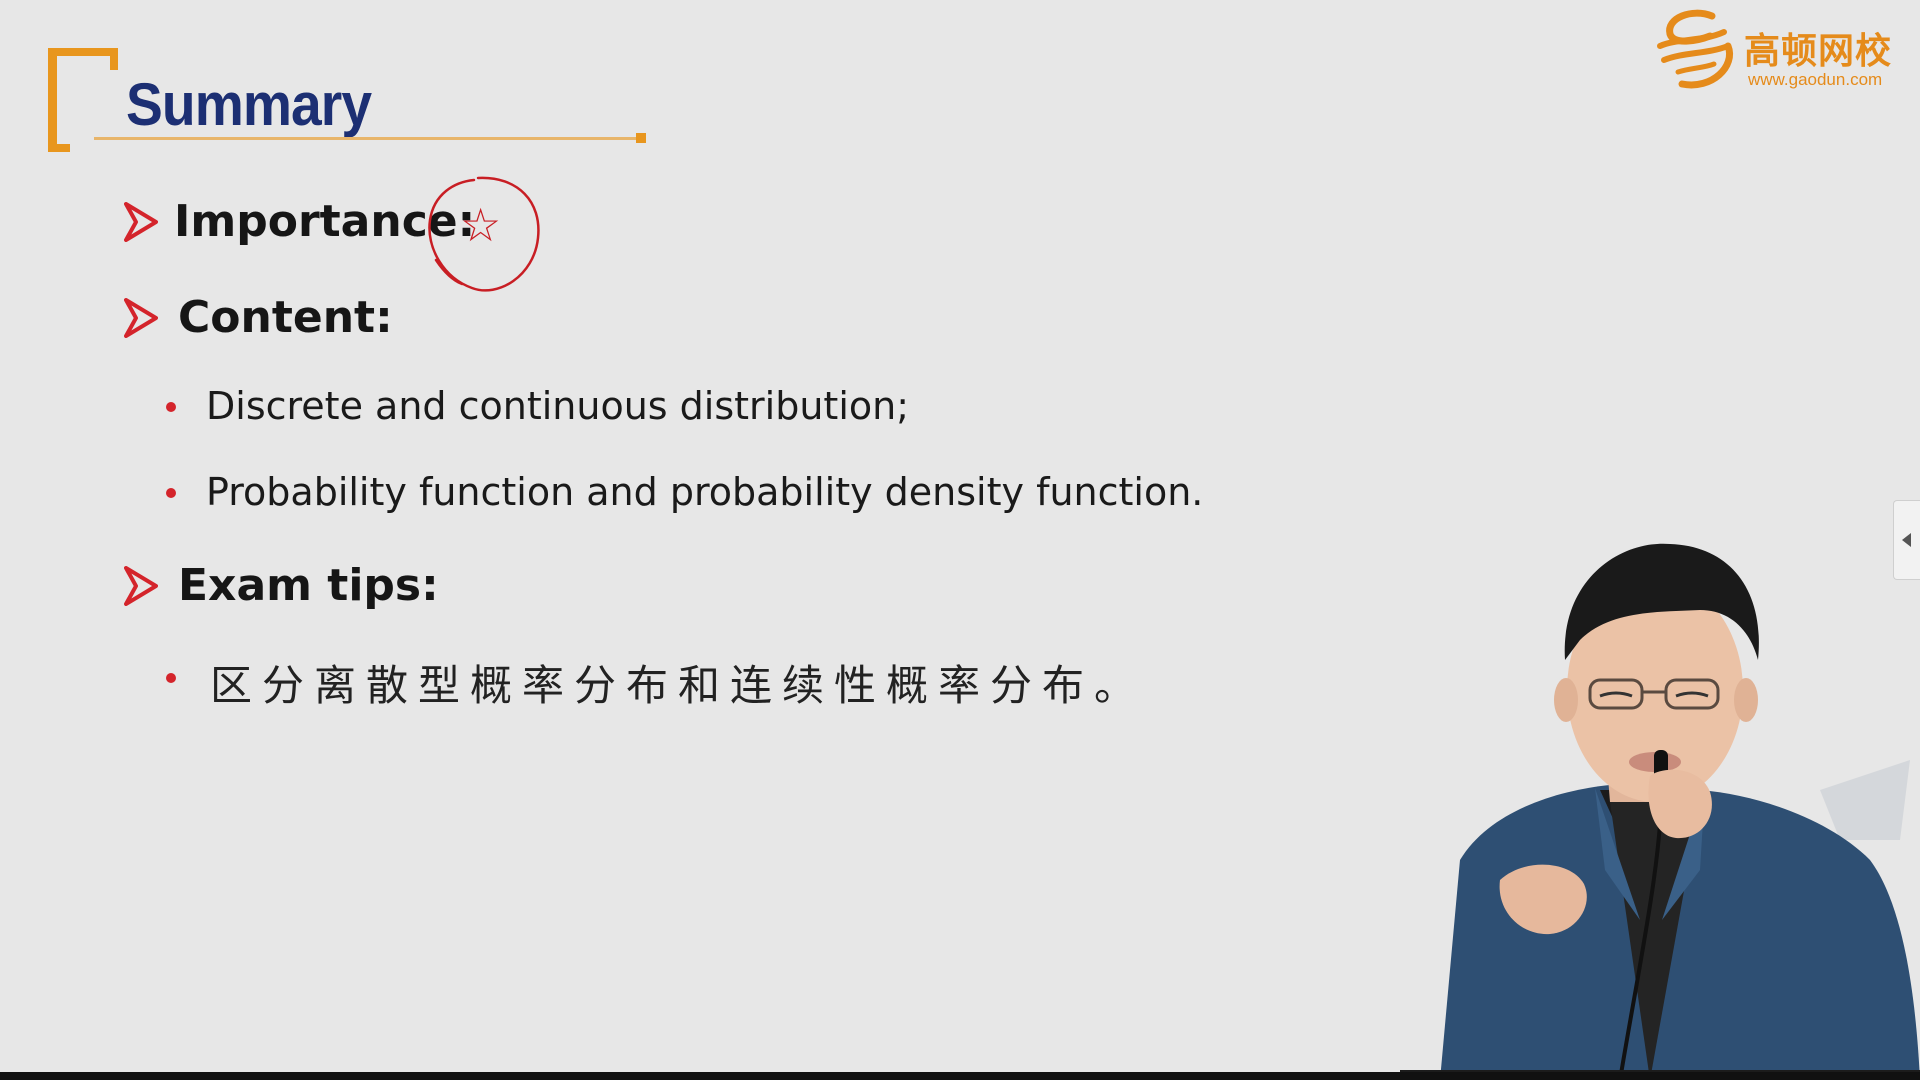 The image size is (1920, 1080). I want to click on content-item: Discrete and continuous distribution;, so click(558, 406).